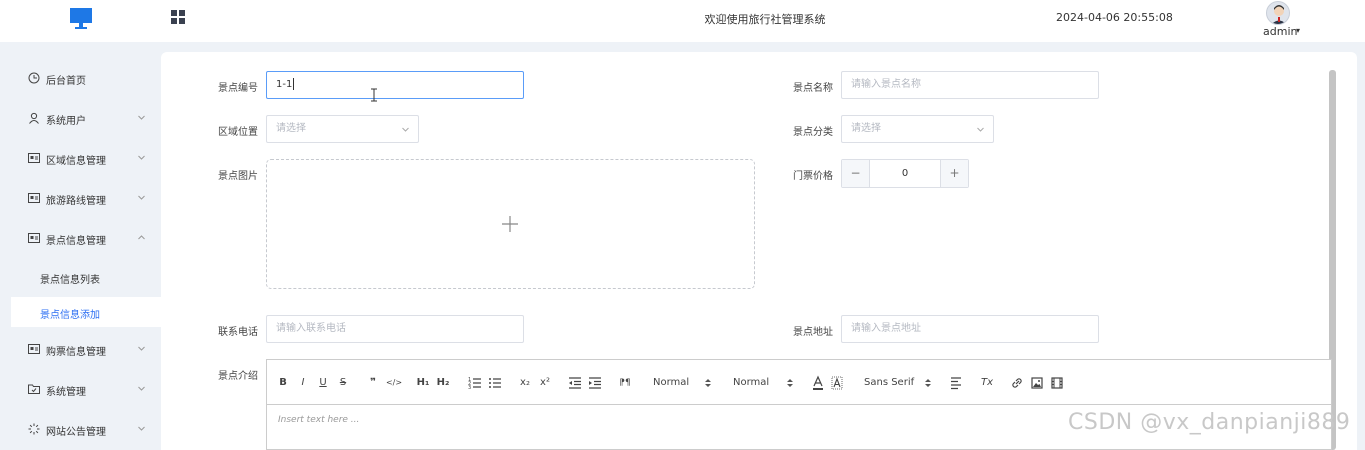 The image size is (1365, 450). I want to click on blockquote-button: ❞, so click(373, 383).